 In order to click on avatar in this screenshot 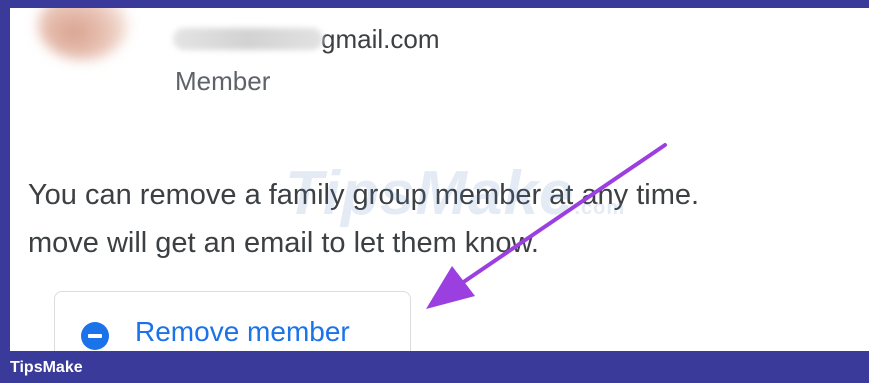, I will do `click(83, 34)`.